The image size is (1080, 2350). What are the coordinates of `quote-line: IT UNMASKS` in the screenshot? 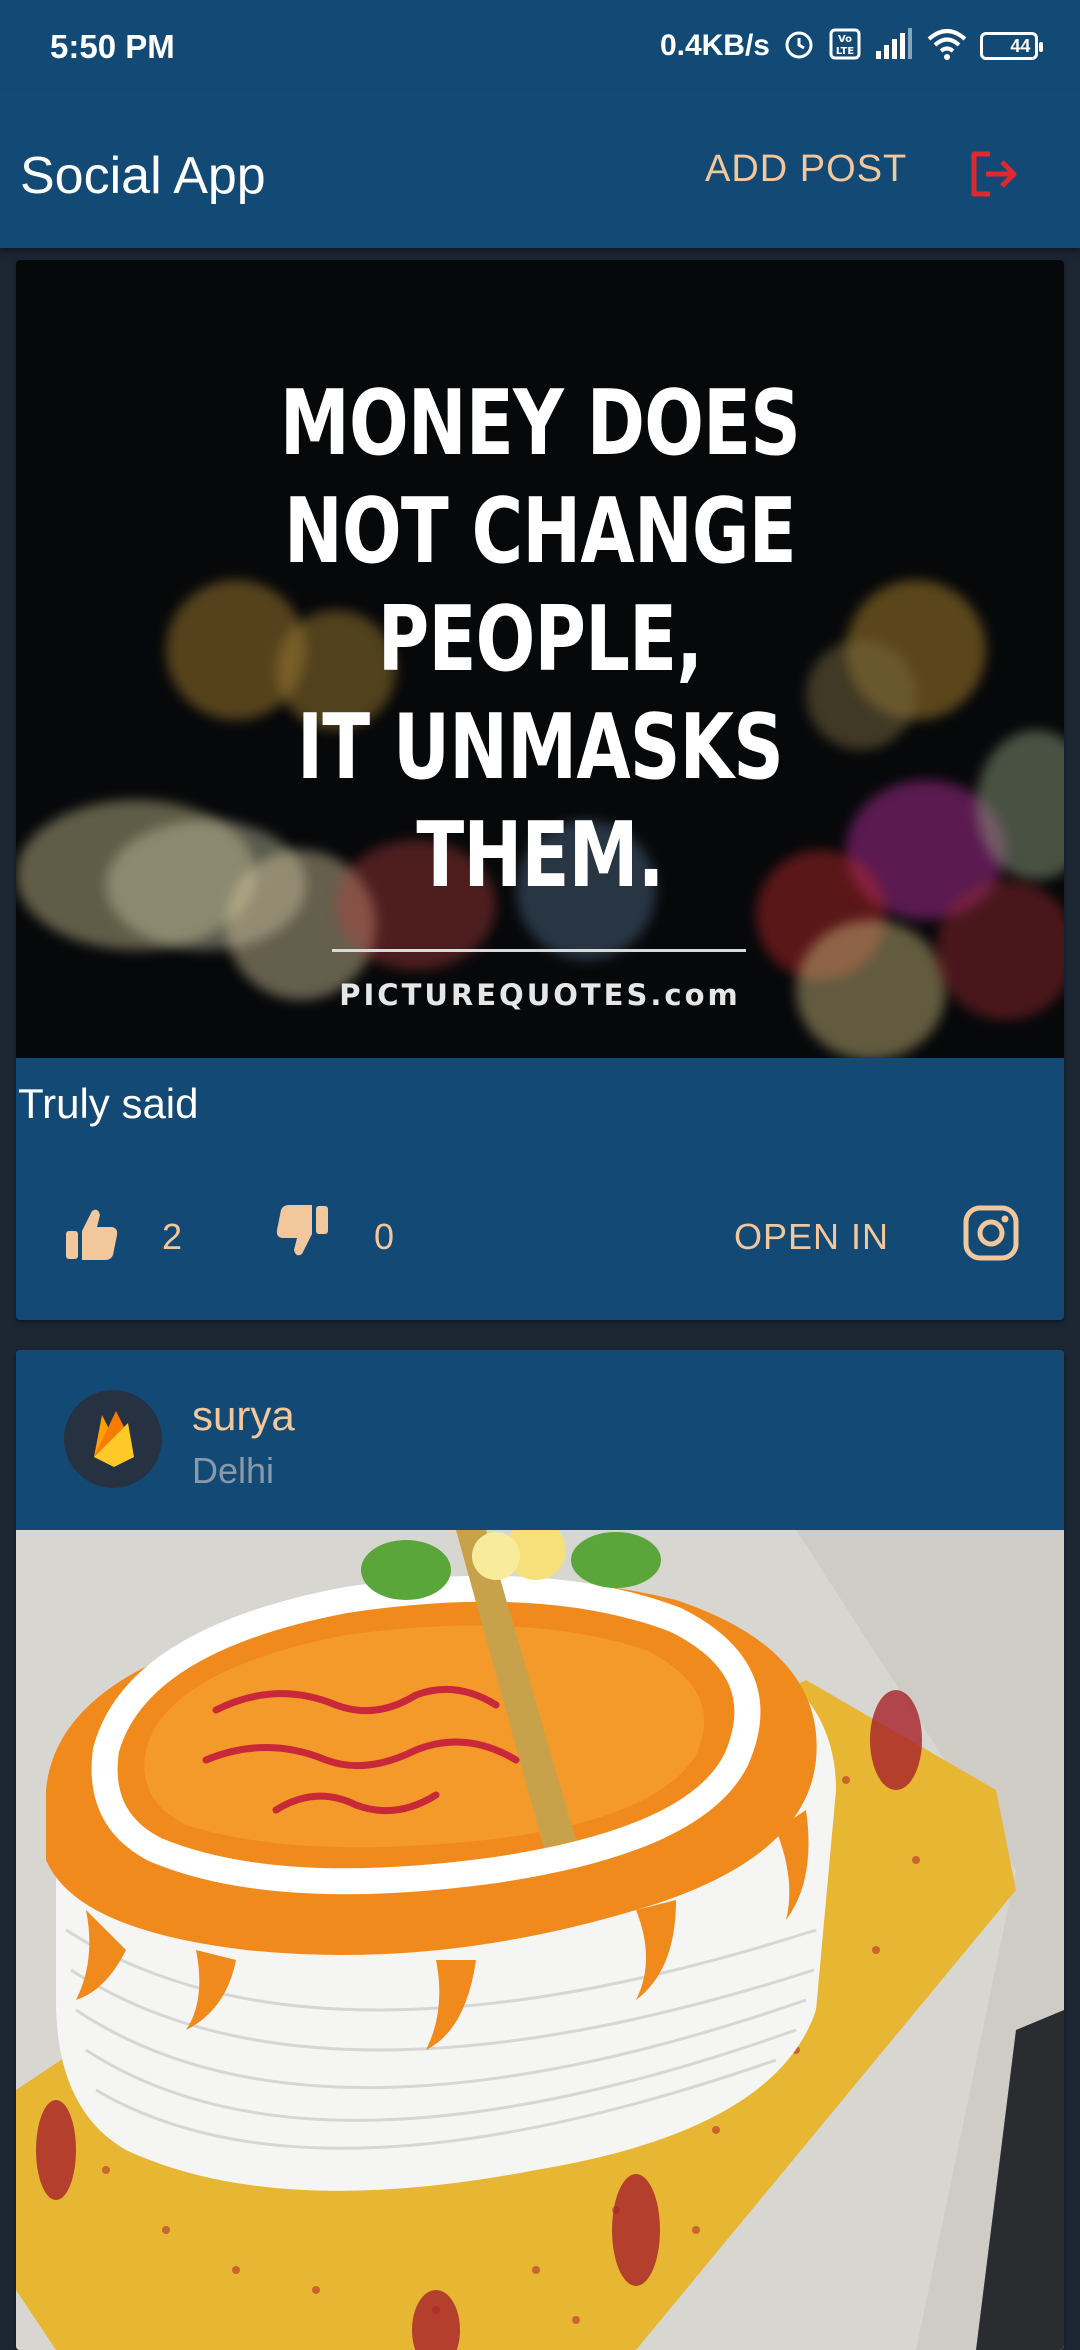 It's located at (540, 747).